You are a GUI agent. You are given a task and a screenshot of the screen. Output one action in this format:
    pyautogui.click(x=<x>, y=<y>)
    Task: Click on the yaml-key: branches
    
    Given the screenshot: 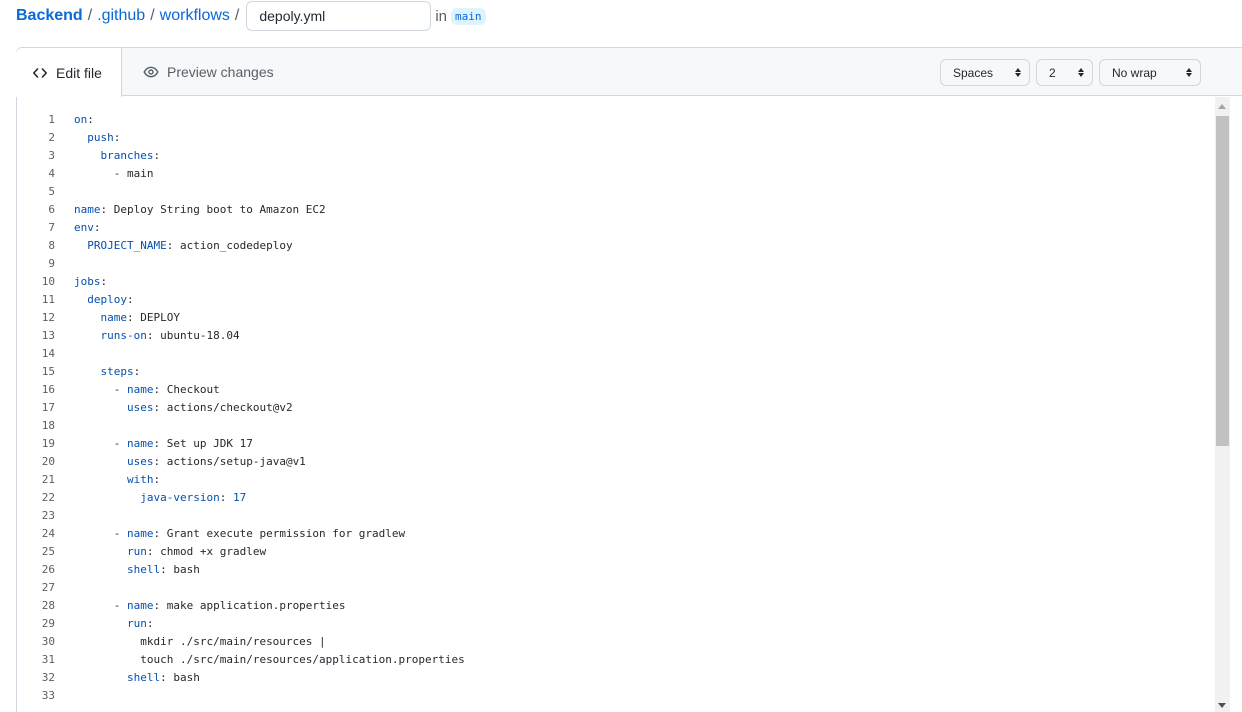 What is the action you would take?
    pyautogui.click(x=127, y=155)
    